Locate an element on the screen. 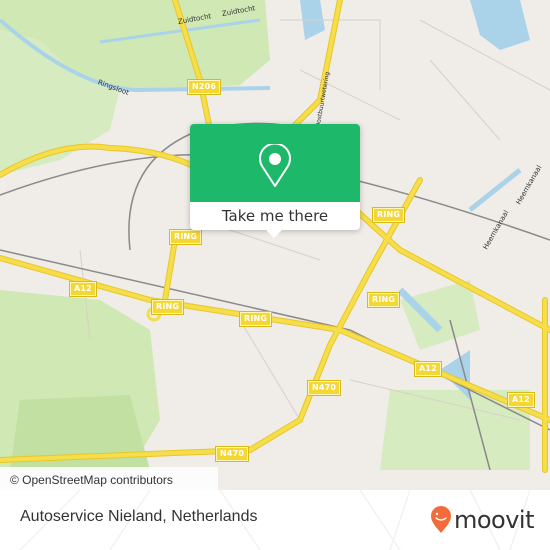 This screenshot has height=550, width=550. moovit-logo: moovit is located at coordinates (482, 520).